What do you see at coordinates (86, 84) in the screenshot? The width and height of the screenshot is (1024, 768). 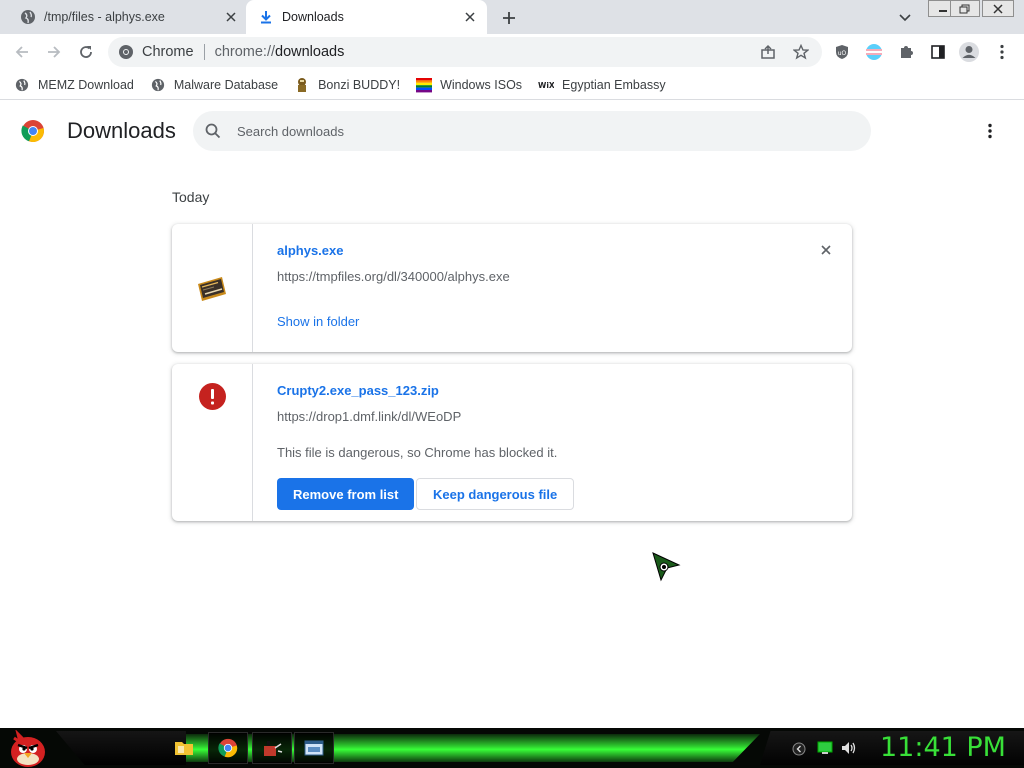 I see `bookmark-label: MEMZ Download` at bounding box center [86, 84].